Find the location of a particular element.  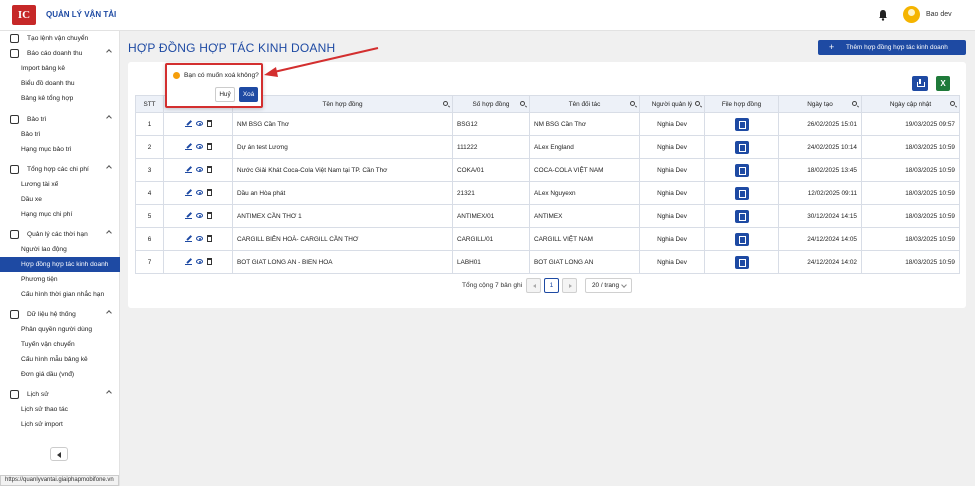

sidebar-group: Tổng hợp các chi phí is located at coordinates (60, 169).